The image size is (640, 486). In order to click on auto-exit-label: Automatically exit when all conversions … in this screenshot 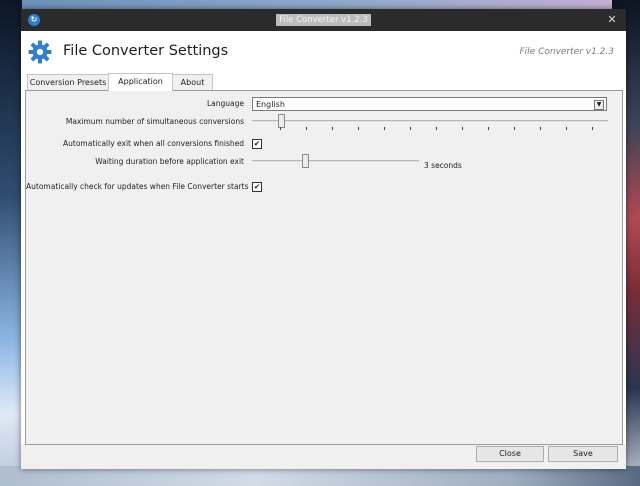, I will do `click(153, 143)`.